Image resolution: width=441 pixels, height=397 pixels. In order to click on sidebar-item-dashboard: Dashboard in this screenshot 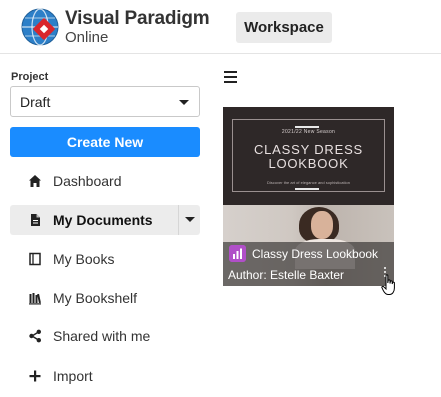, I will do `click(105, 181)`.